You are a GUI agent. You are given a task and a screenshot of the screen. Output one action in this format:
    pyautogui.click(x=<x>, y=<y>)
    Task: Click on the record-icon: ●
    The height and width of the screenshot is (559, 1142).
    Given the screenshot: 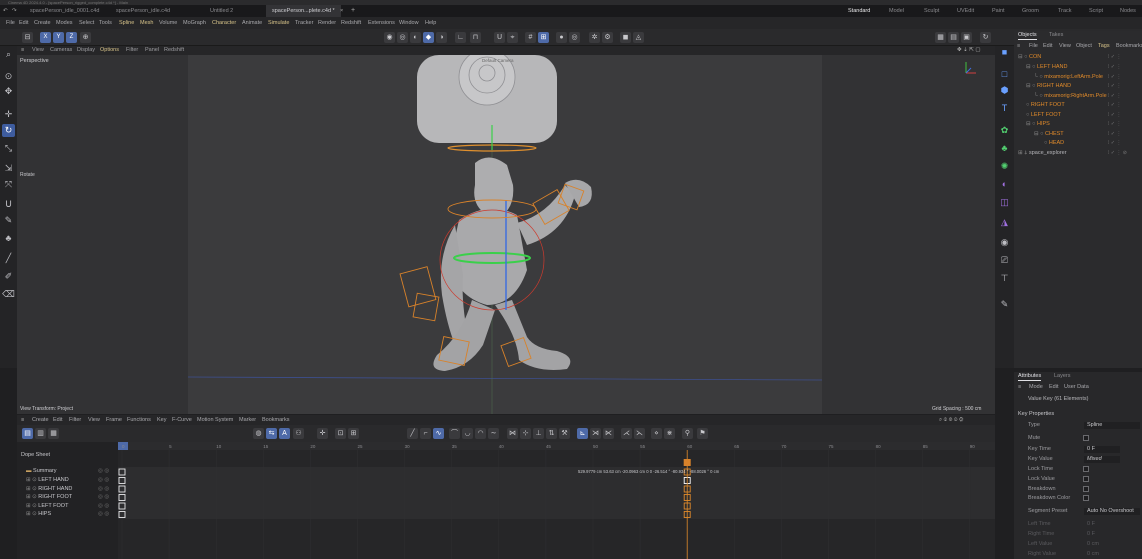 What is the action you would take?
    pyautogui.click(x=561, y=37)
    